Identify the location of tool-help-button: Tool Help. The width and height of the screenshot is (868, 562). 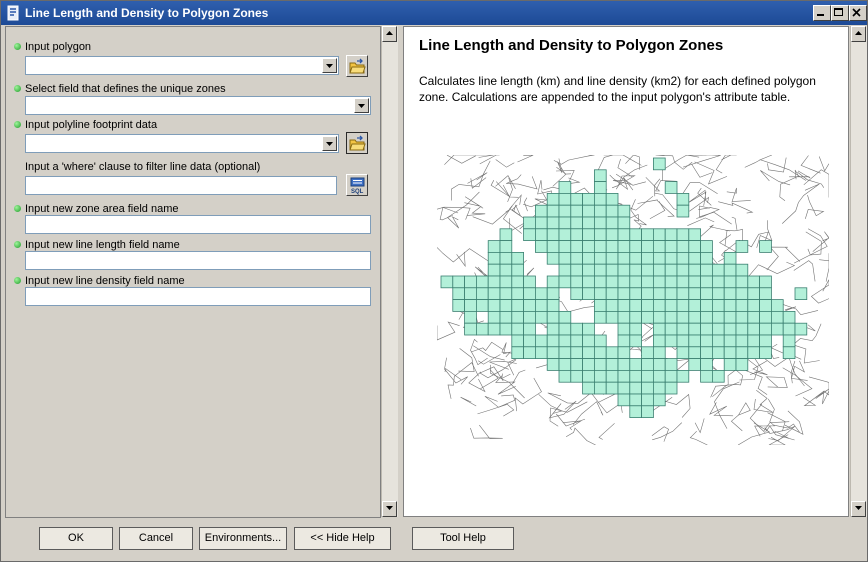
(463, 538).